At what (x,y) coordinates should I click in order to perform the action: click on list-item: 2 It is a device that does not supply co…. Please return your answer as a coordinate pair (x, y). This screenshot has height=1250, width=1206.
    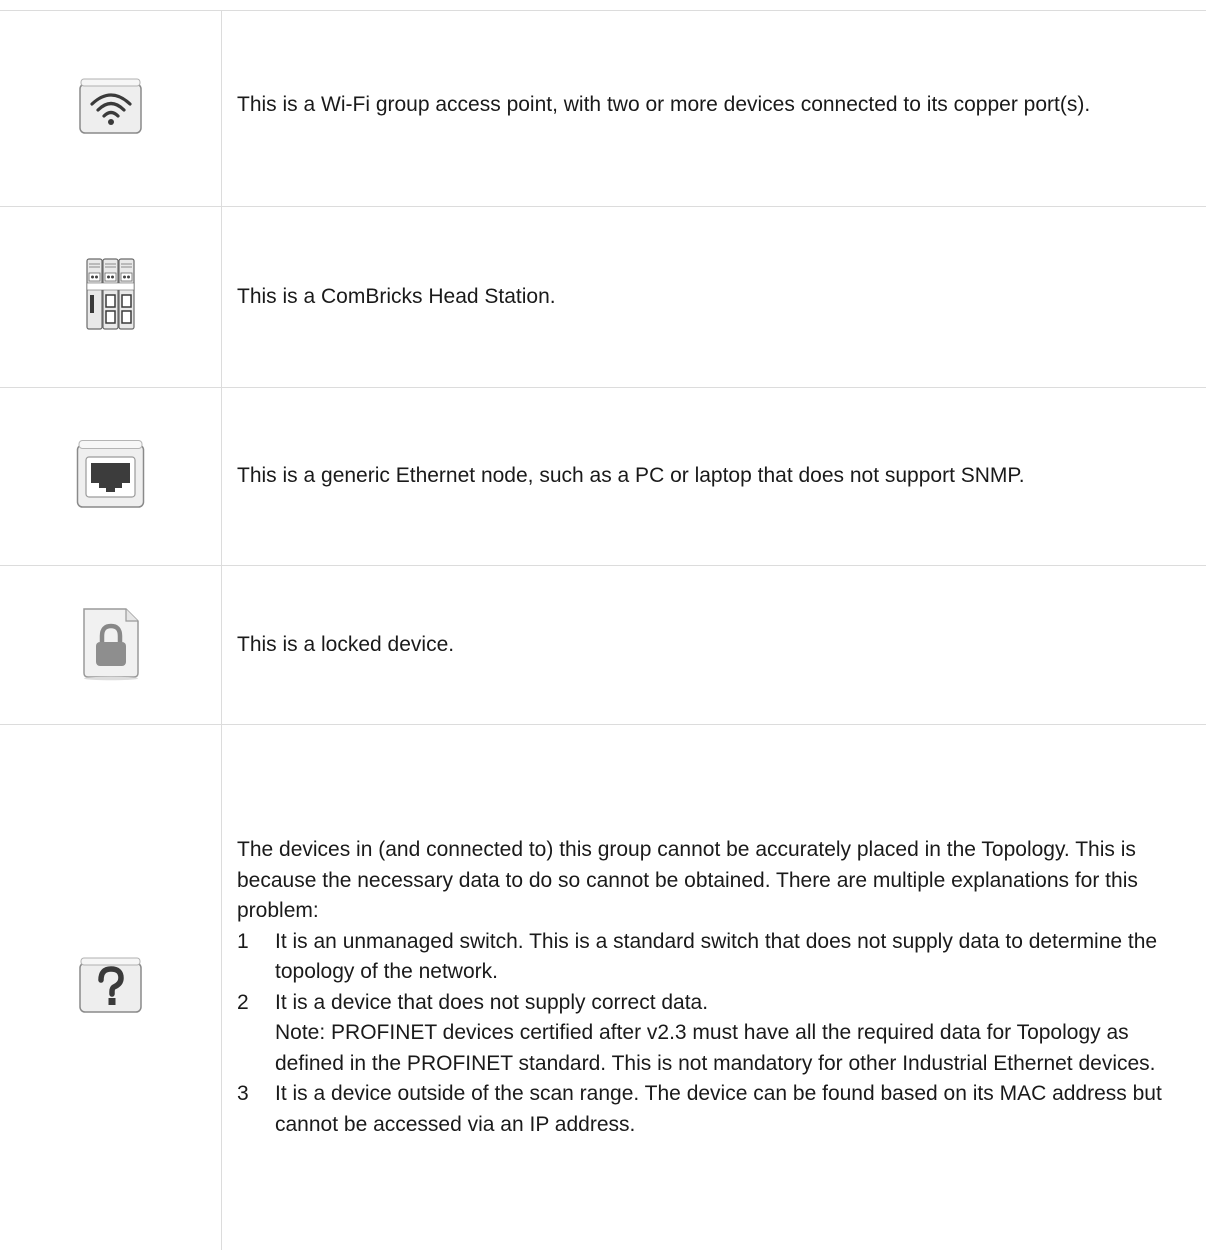
    Looking at the image, I should click on (711, 1034).